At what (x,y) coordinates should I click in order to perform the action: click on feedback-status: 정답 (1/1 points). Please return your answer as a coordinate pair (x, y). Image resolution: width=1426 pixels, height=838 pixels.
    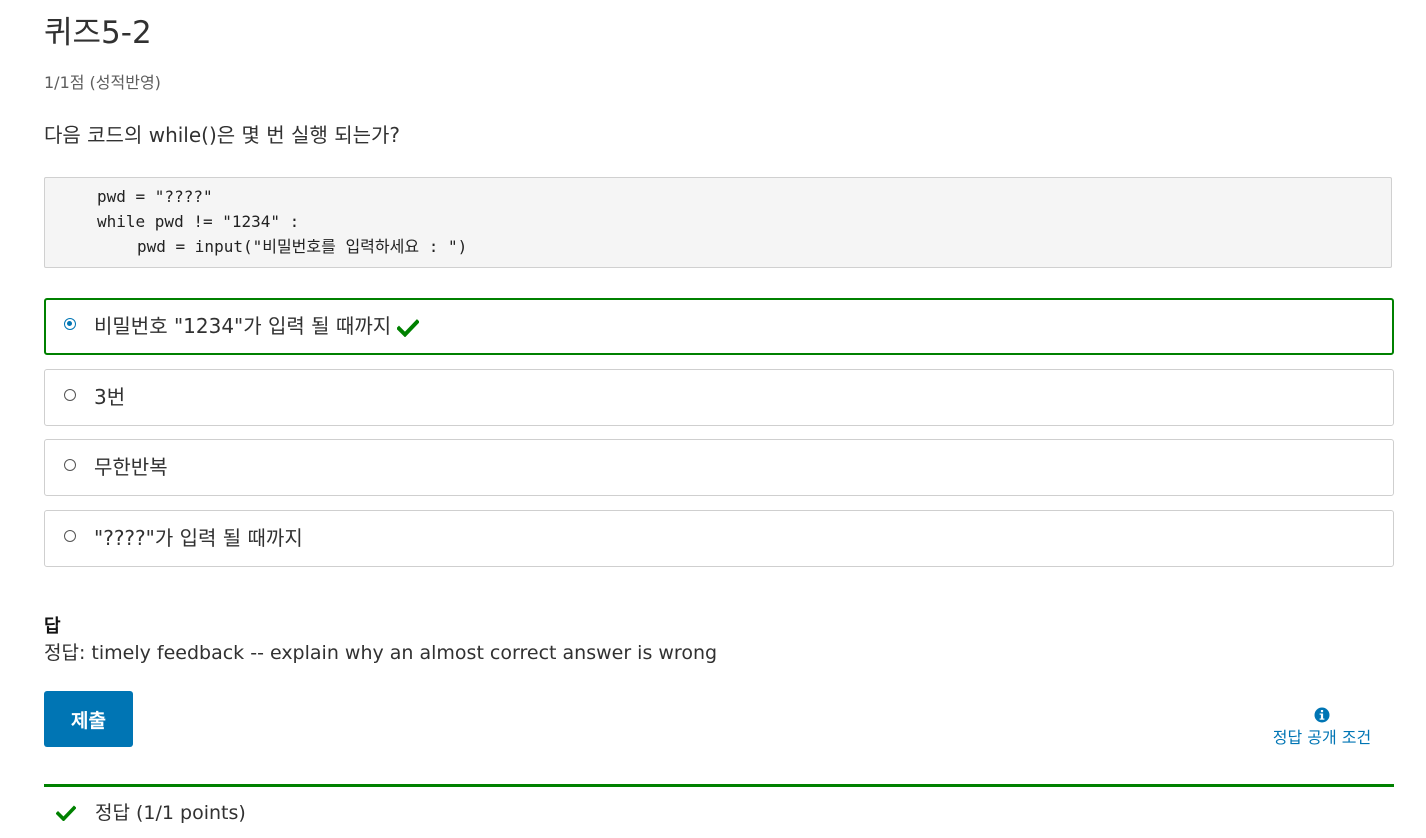
    Looking at the image, I should click on (170, 813).